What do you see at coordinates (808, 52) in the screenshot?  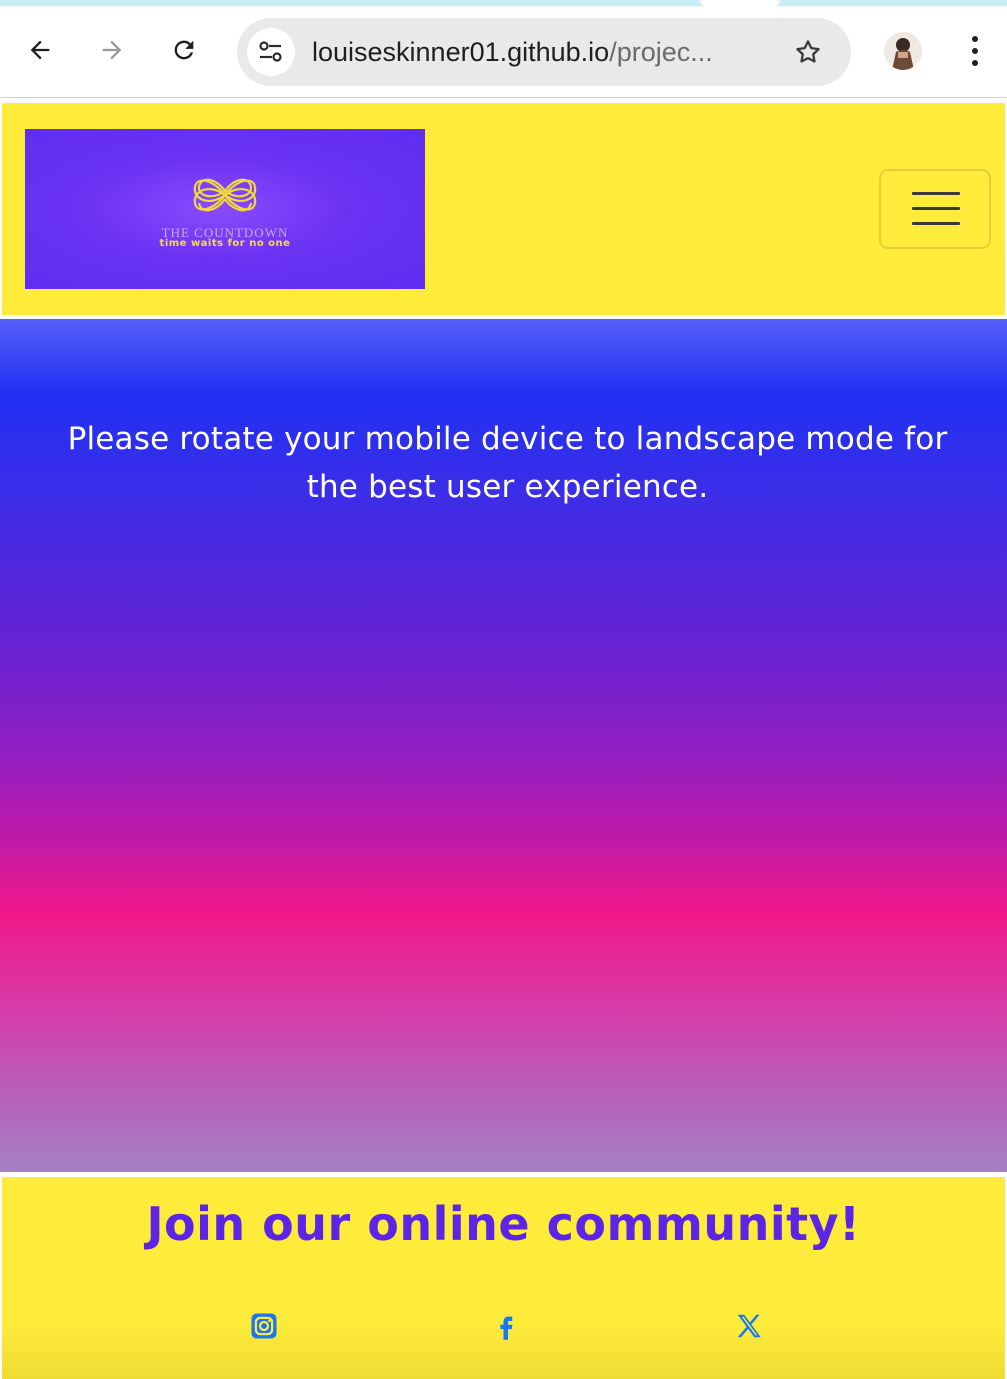 I see `bookmark-star-icon` at bounding box center [808, 52].